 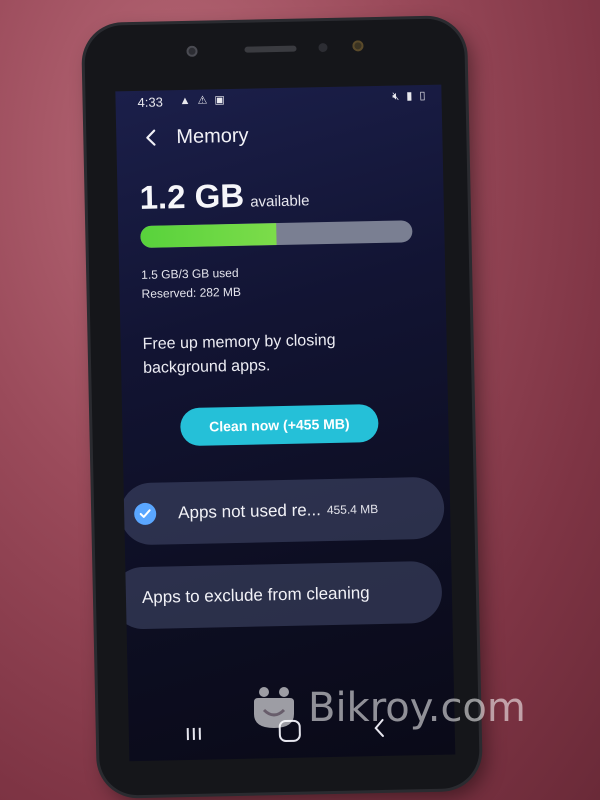 What do you see at coordinates (280, 201) in the screenshot?
I see `available-label: available` at bounding box center [280, 201].